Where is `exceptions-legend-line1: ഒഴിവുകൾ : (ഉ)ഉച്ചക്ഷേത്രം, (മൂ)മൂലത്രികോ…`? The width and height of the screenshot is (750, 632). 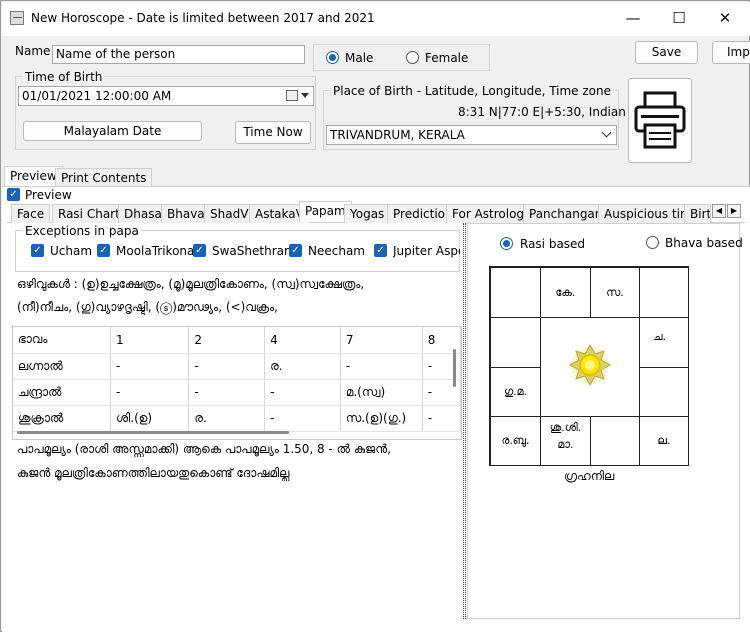
exceptions-legend-line1: ഒഴിവുകൾ : (ഉ)ഉച്ചക്ഷേത്രം, (മൂ)മൂലത്രികോ… is located at coordinates (191, 284).